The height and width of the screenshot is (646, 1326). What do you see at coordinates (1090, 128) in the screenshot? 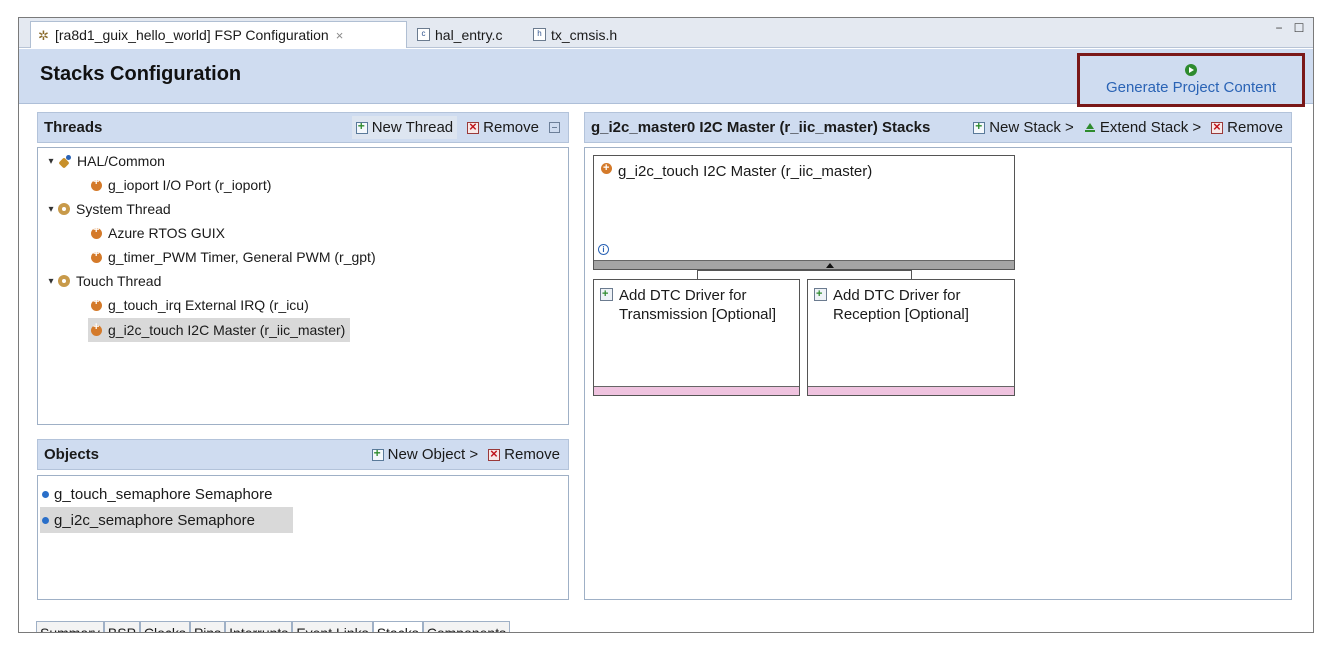
I see `extend-stack-icon` at bounding box center [1090, 128].